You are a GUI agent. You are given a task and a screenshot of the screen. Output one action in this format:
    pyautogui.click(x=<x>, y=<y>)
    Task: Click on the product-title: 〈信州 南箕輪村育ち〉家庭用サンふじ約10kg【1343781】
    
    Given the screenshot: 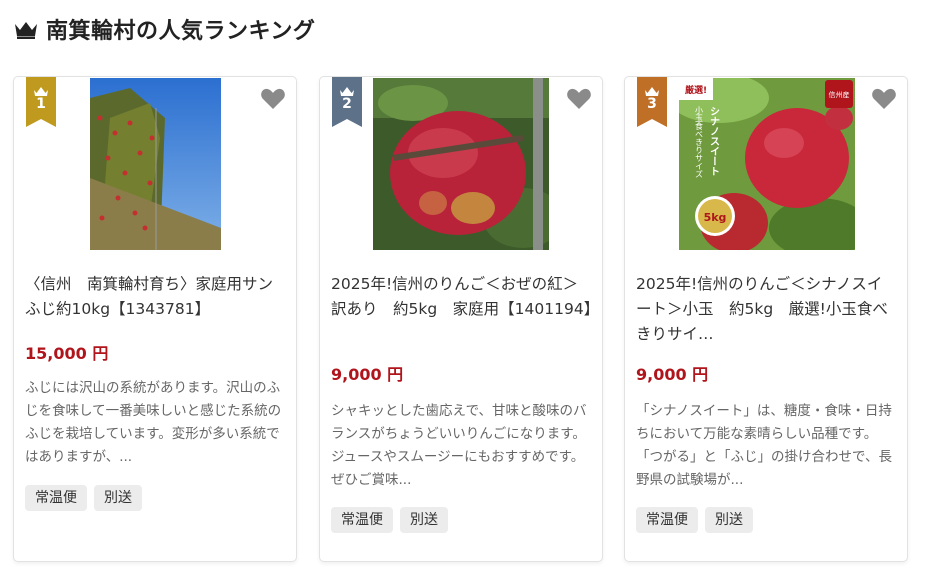 What is the action you would take?
    pyautogui.click(x=155, y=297)
    